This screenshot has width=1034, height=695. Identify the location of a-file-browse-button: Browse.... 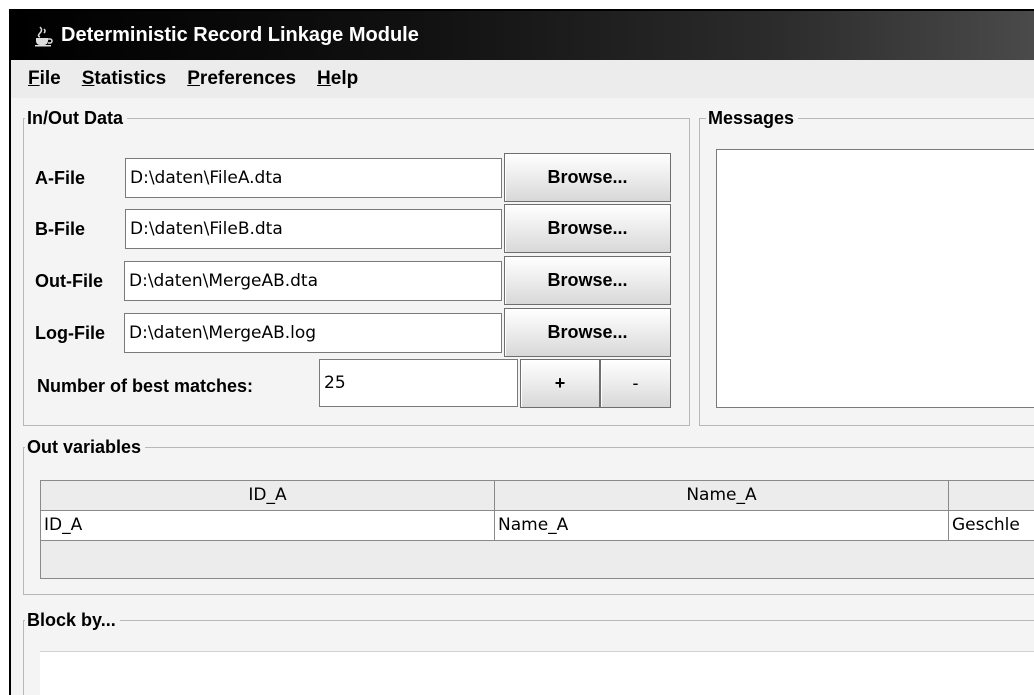
(587, 177).